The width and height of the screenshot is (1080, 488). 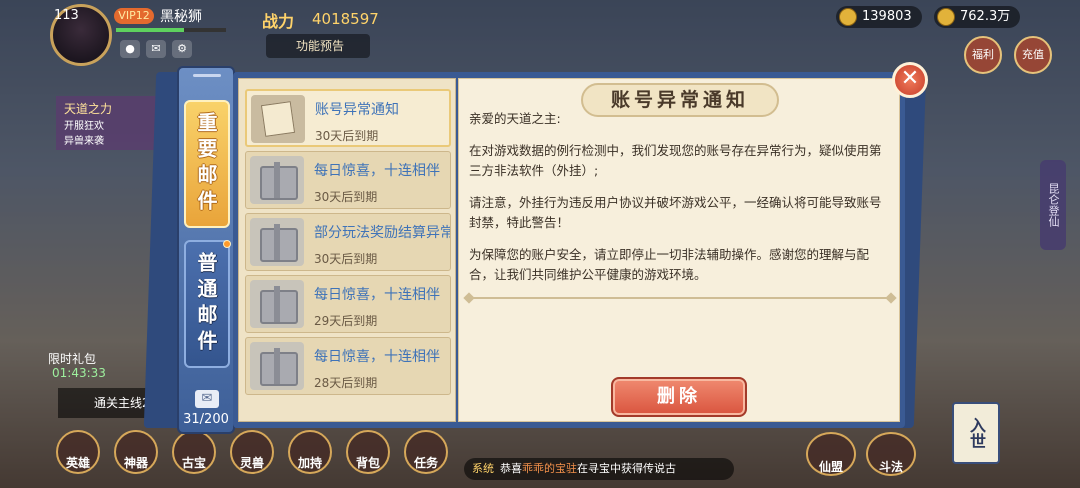 I want to click on mail-tab-rail: 重要邮件 普通邮件 ✉ 31/200, so click(x=206, y=250).